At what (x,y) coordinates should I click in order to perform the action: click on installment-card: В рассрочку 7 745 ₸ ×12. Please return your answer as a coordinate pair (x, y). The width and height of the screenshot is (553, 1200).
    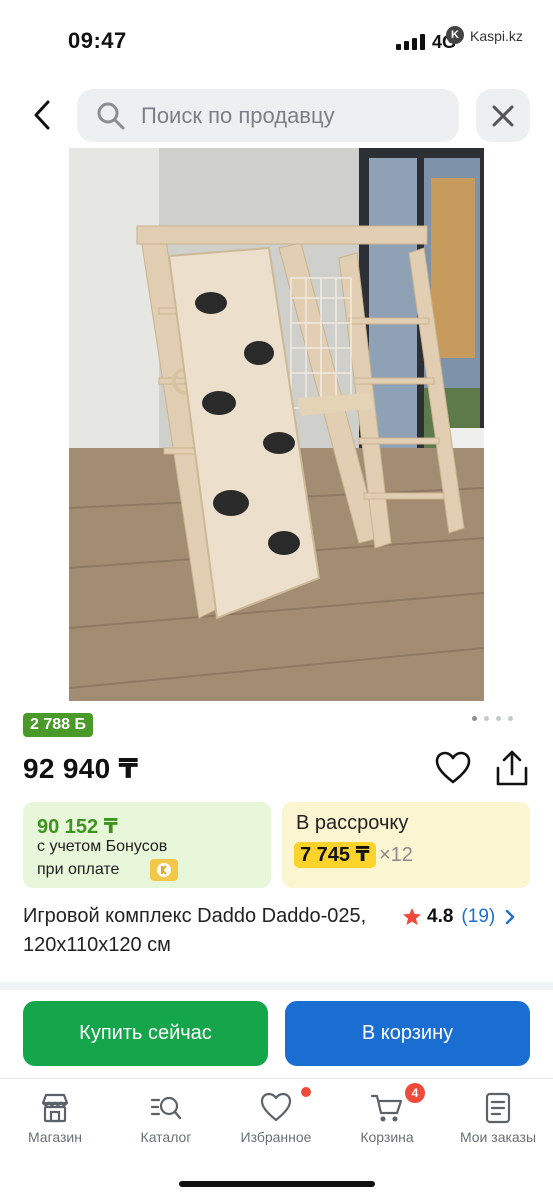
    Looking at the image, I should click on (406, 845).